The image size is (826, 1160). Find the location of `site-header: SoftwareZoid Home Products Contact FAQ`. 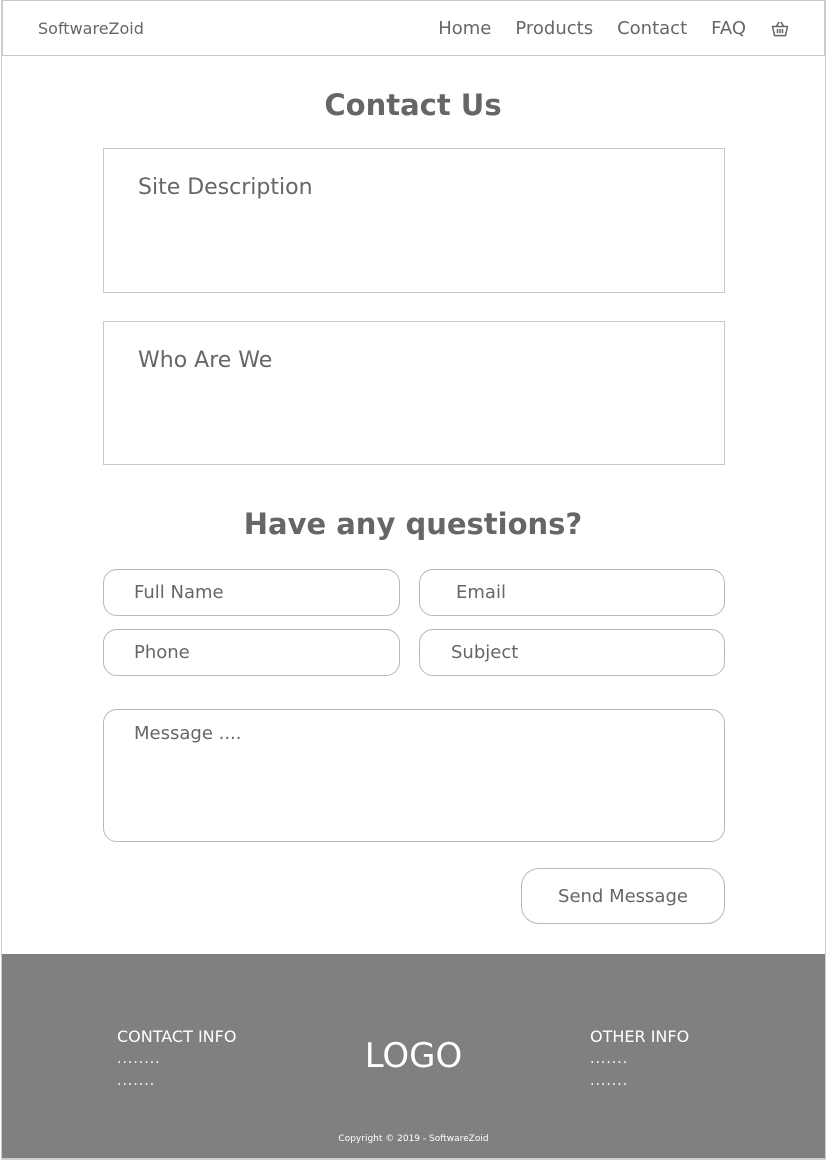

site-header: SoftwareZoid Home Products Contact FAQ is located at coordinates (413, 28).